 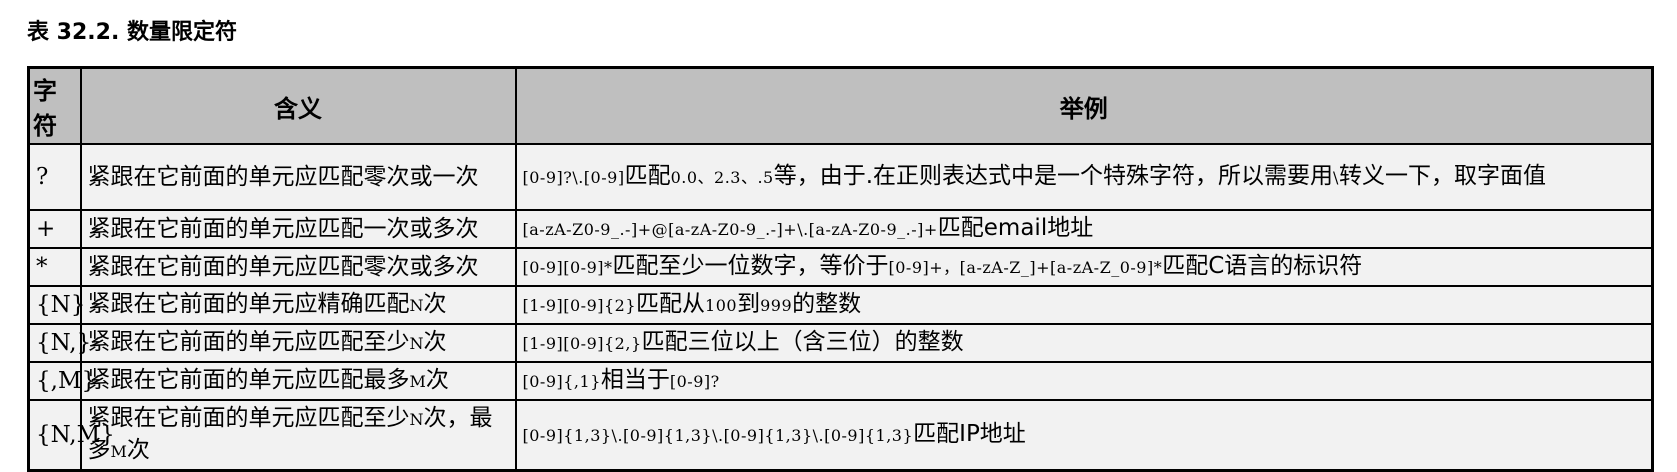 I want to click on example-code-fragment: [0-9]+，[a-zA-Z_]+[a-zA-Z_0-9]*, so click(x=1025, y=267).